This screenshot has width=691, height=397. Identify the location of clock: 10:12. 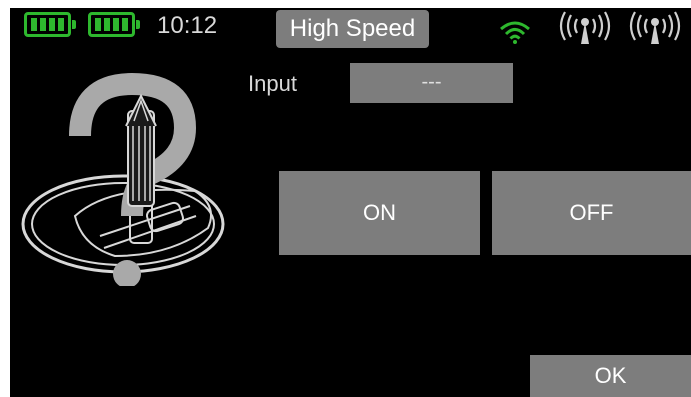
(187, 25).